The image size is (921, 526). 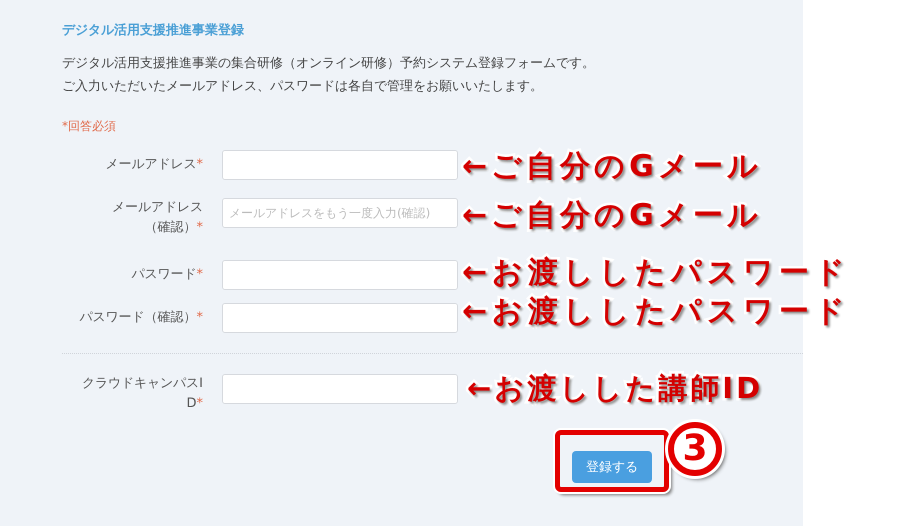 What do you see at coordinates (142, 394) in the screenshot?
I see `field-label: クラウドキャンパスI D*` at bounding box center [142, 394].